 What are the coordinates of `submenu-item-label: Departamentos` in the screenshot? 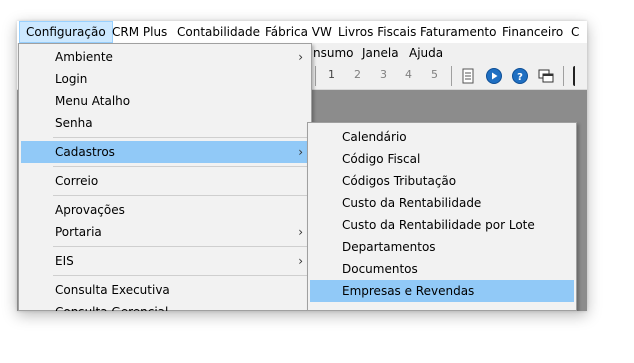 It's located at (389, 247).